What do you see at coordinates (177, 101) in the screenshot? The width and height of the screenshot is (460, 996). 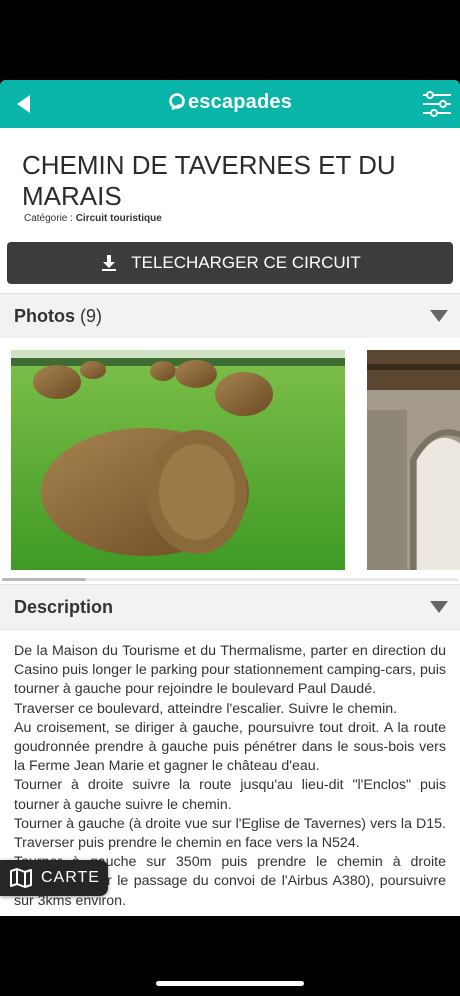 I see `logo-icon` at bounding box center [177, 101].